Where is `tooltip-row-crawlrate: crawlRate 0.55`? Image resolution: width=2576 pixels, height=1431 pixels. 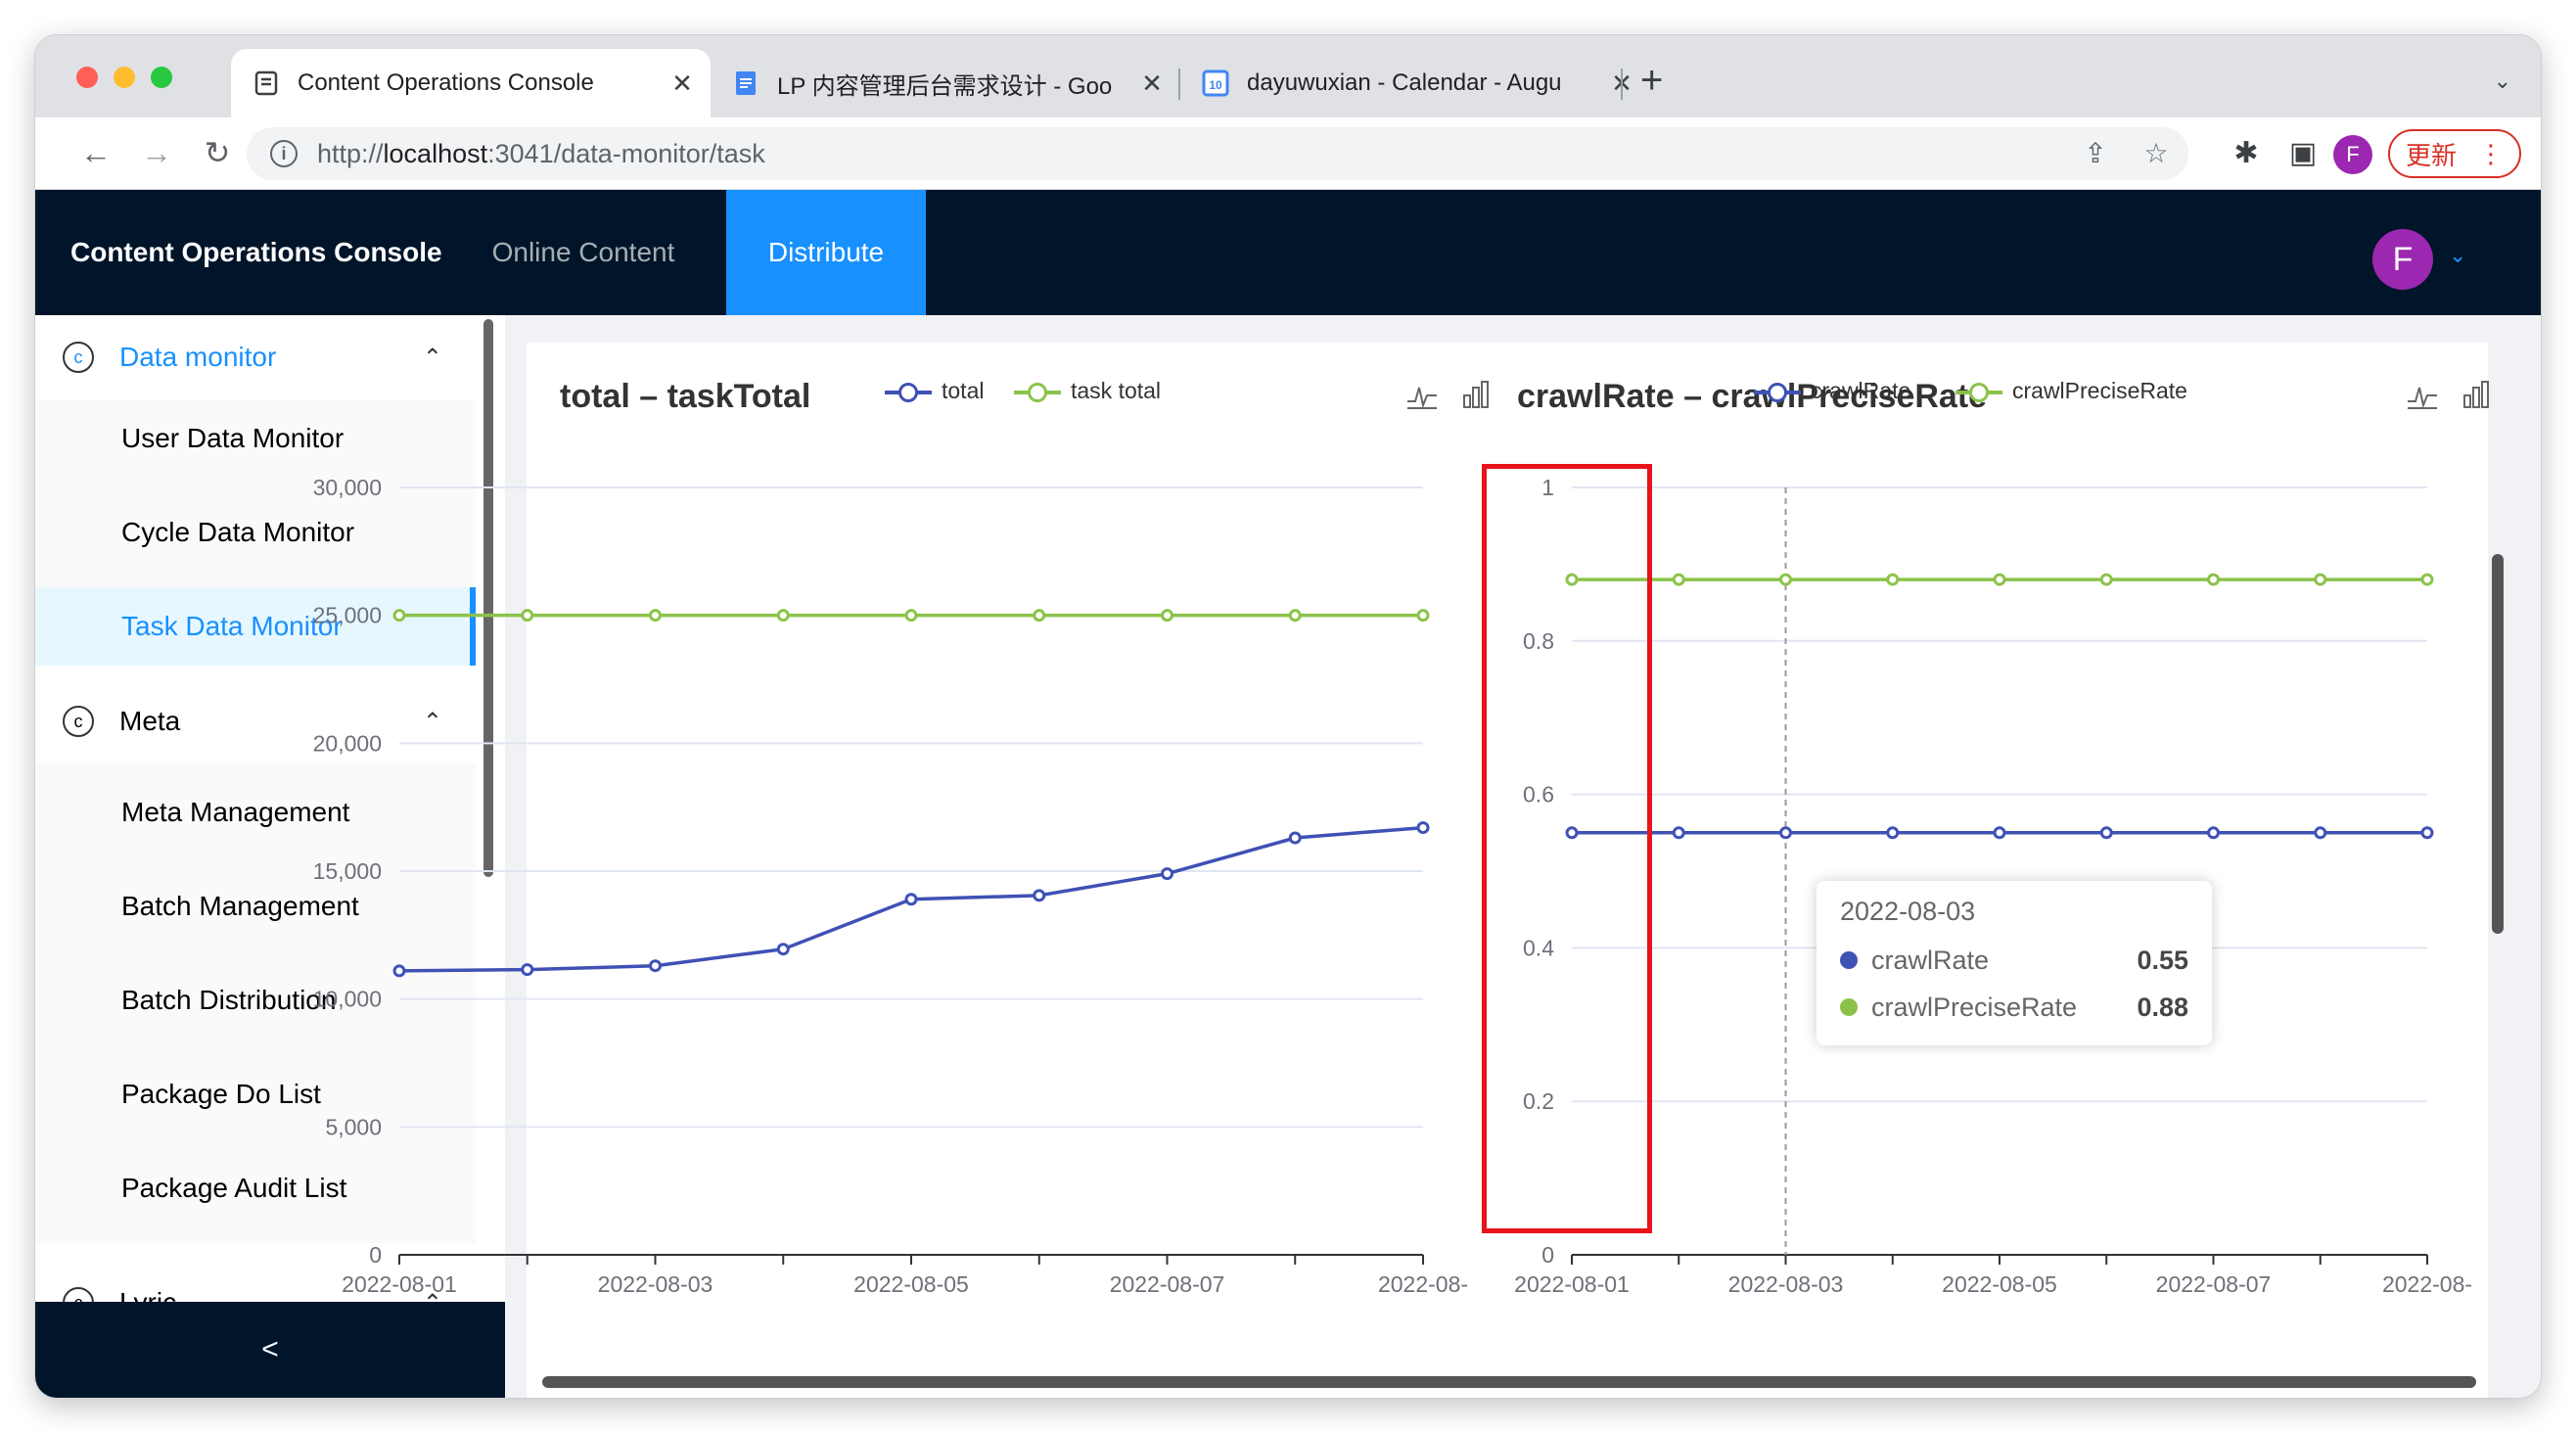 tooltip-row-crawlrate: crawlRate 0.55 is located at coordinates (2014, 960).